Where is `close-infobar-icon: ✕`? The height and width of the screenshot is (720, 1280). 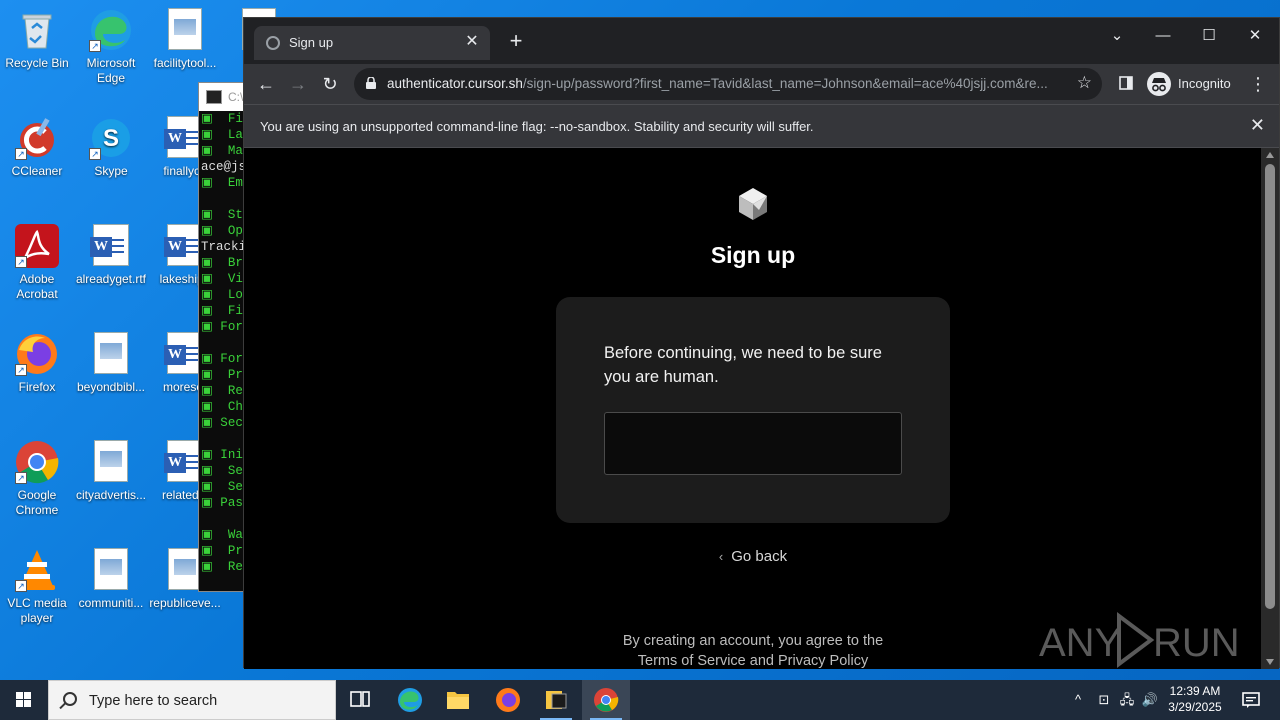
close-infobar-icon: ✕ is located at coordinates (1257, 125).